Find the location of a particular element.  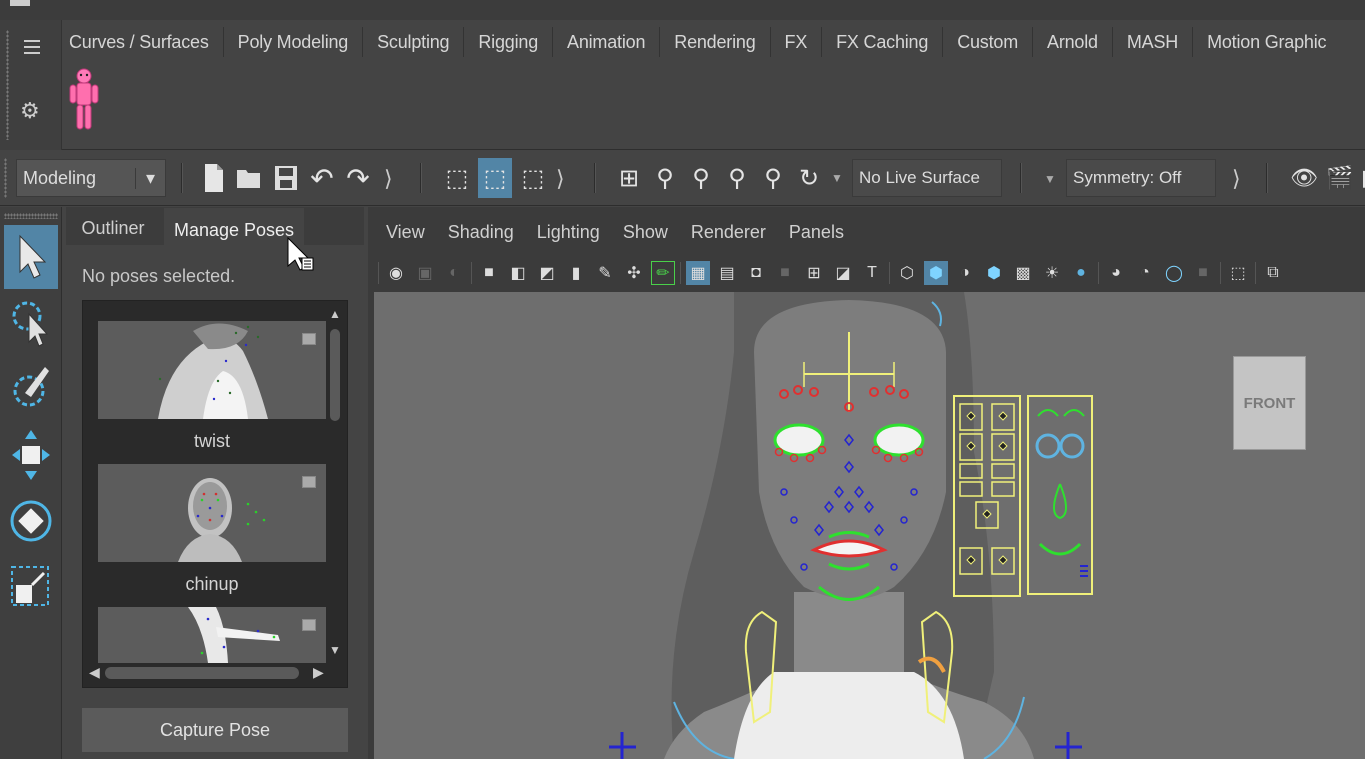

camera-2d-pan-icon: ◧ is located at coordinates (518, 273).